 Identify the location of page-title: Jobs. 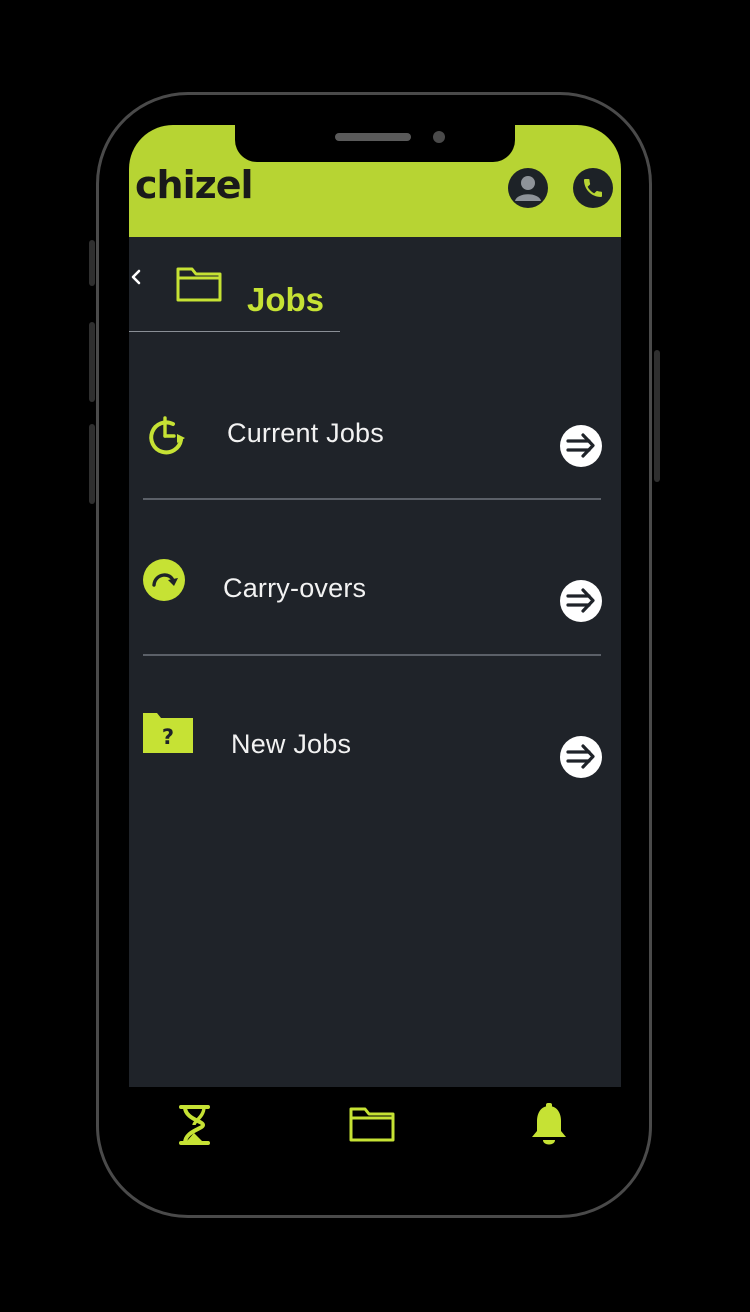
(286, 299).